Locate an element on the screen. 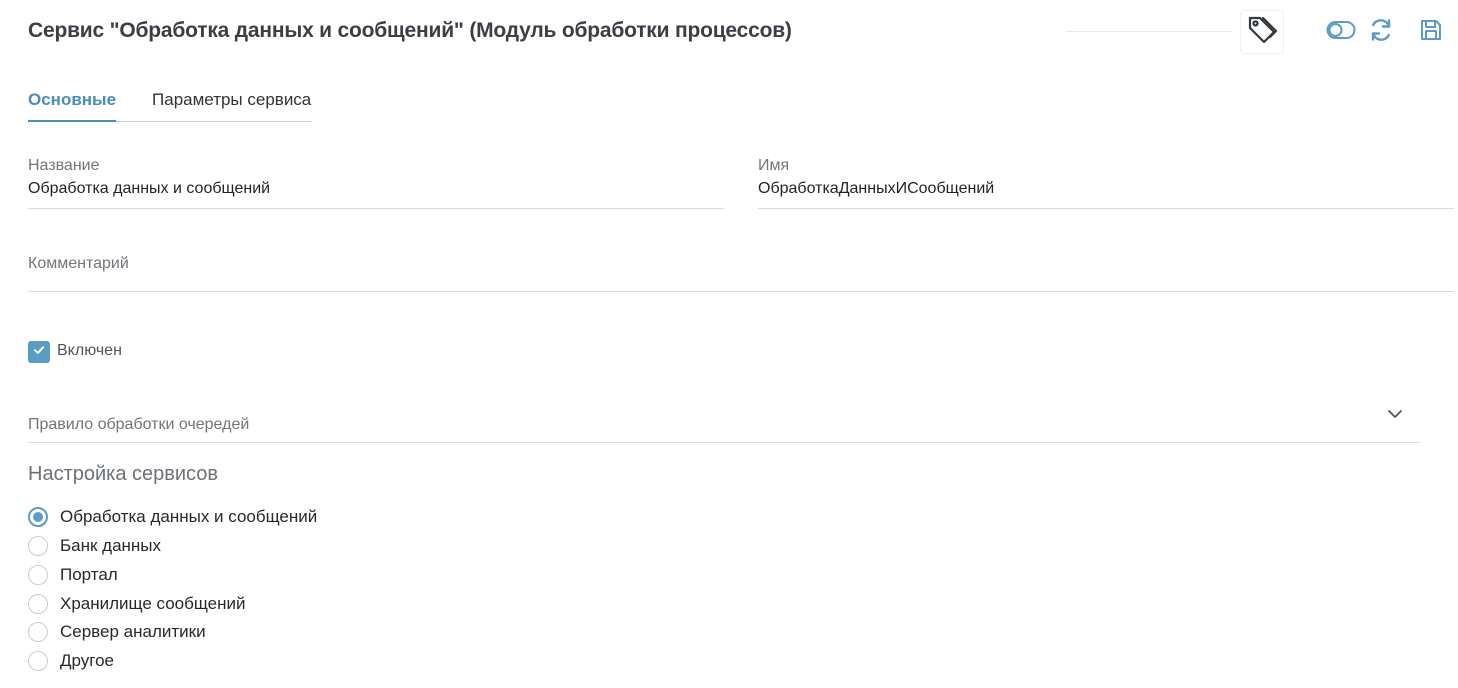 This screenshot has width=1458, height=688. service-option-label: Сервер аналитики is located at coordinates (133, 632).